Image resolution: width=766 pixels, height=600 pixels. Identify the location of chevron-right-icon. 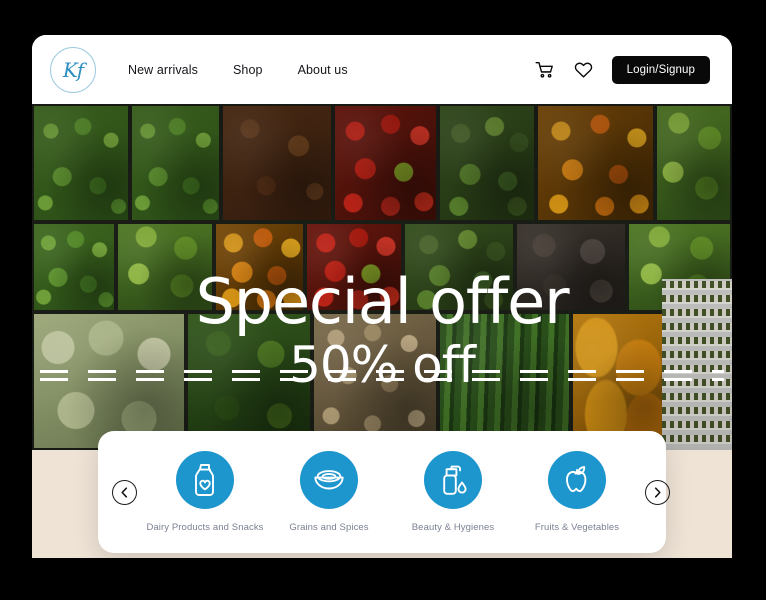
(657, 492).